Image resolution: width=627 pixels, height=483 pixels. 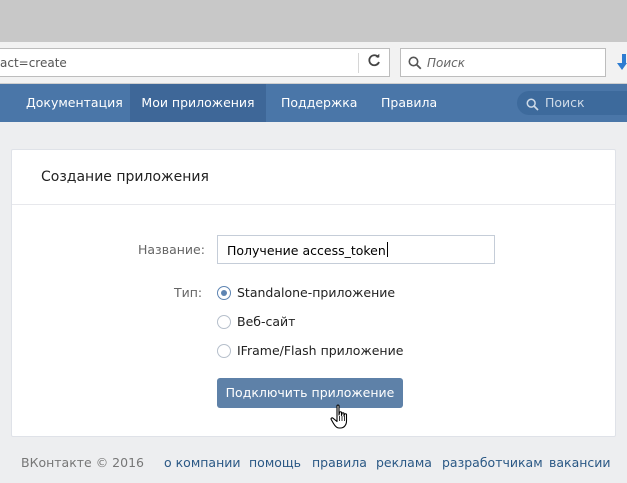 I want to click on footer-link-about: о компании, so click(x=202, y=462).